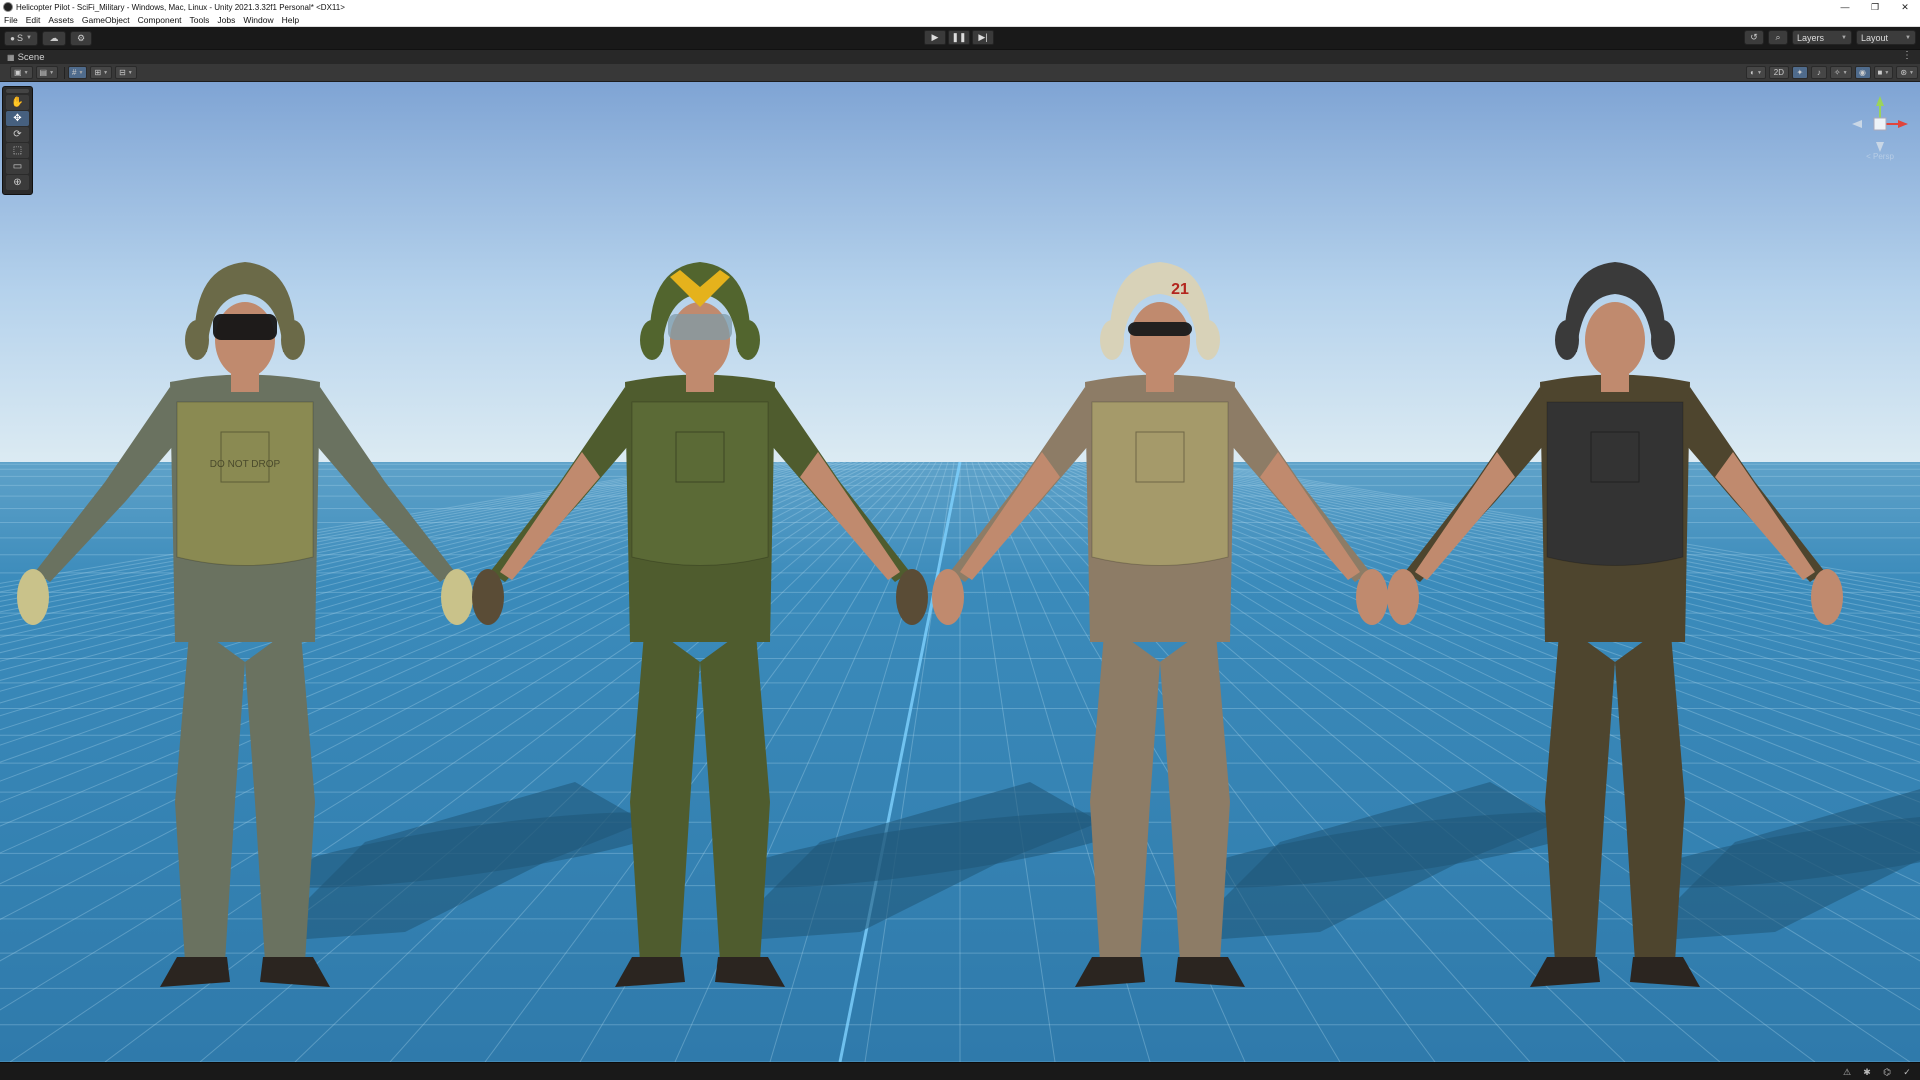 This screenshot has height=1080, width=1920. What do you see at coordinates (1754, 37) in the screenshot?
I see `undo-history-button: ↺` at bounding box center [1754, 37].